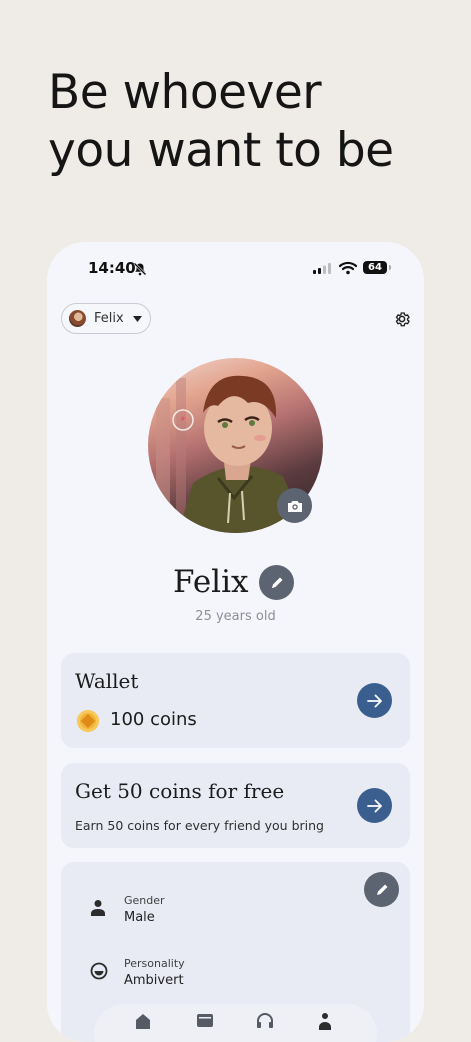 This screenshot has height=1042, width=471. I want to click on chevron-down-icon, so click(137, 318).